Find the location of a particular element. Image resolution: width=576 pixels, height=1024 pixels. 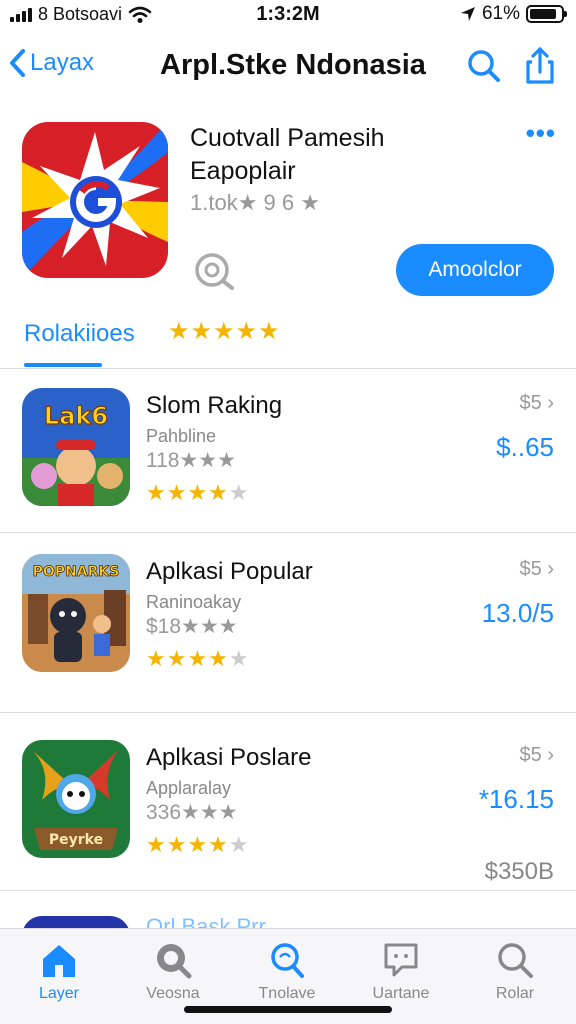

app-secondary-price: $350B is located at coordinates (519, 871).